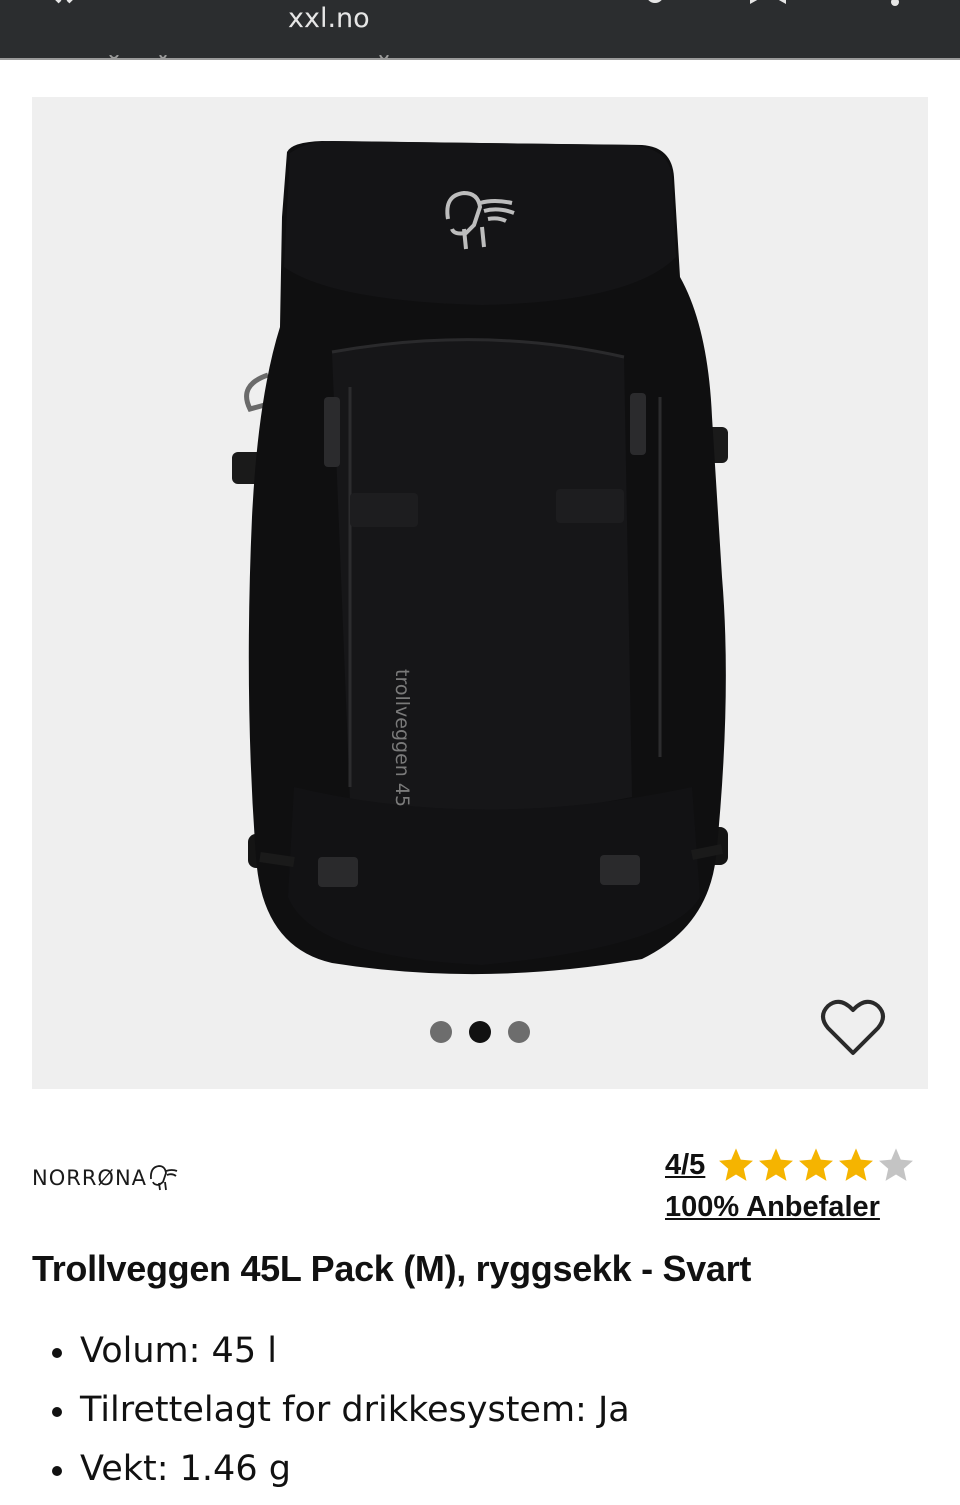 Image resolution: width=960 pixels, height=1505 pixels. Describe the element at coordinates (402, 738) in the screenshot. I see `pack-print-label: trollveggen 45` at that location.